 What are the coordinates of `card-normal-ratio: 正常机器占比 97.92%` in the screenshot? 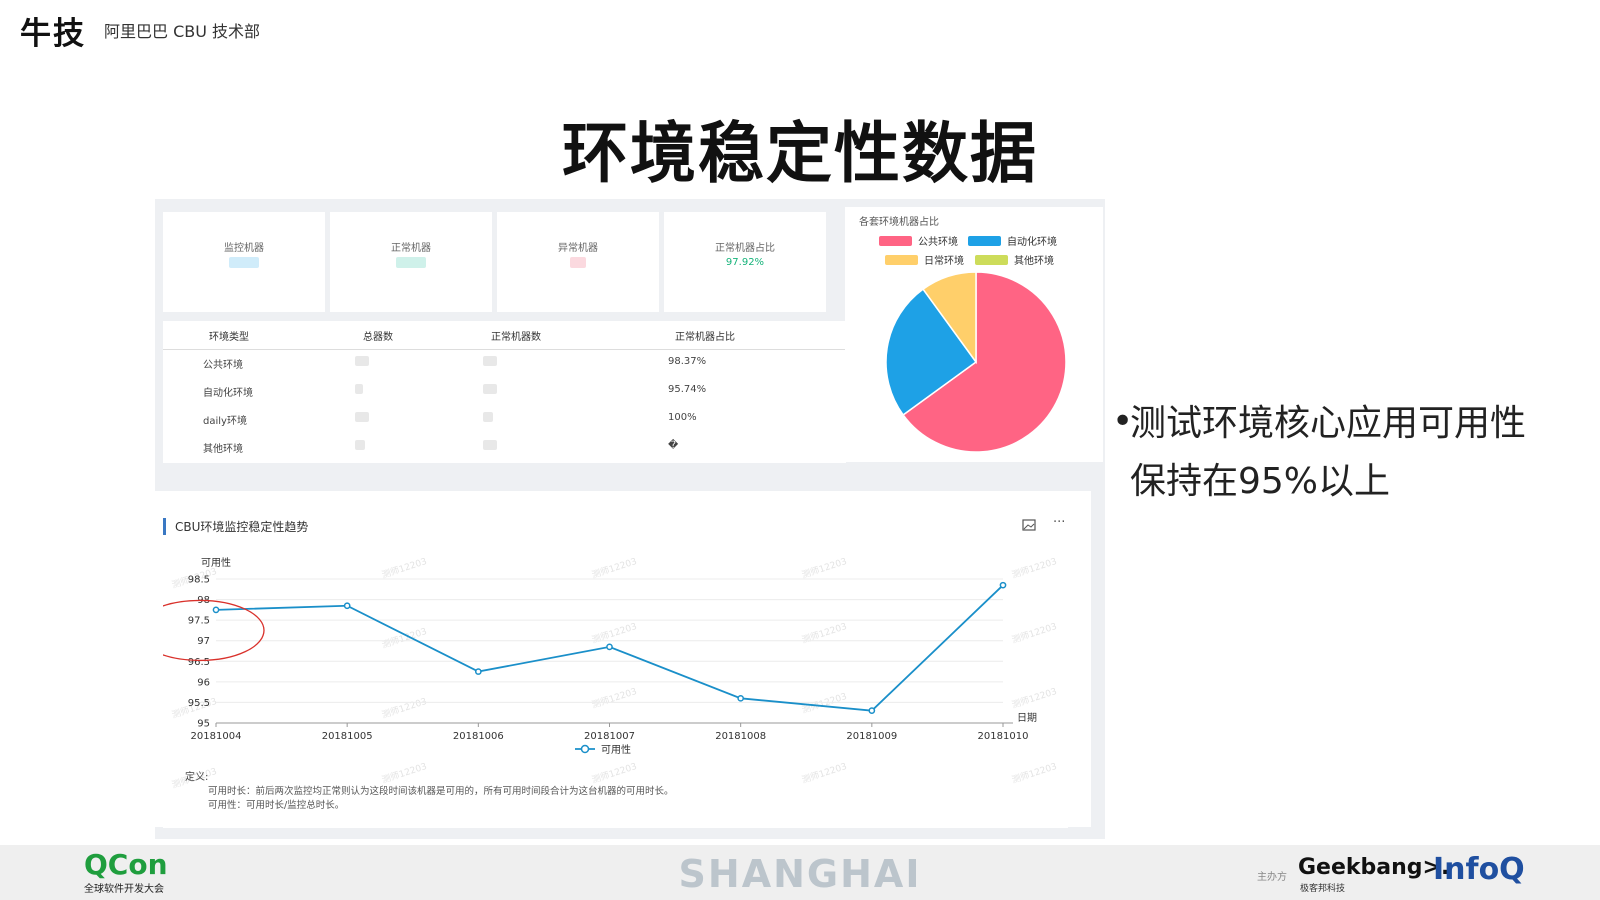 It's located at (745, 262).